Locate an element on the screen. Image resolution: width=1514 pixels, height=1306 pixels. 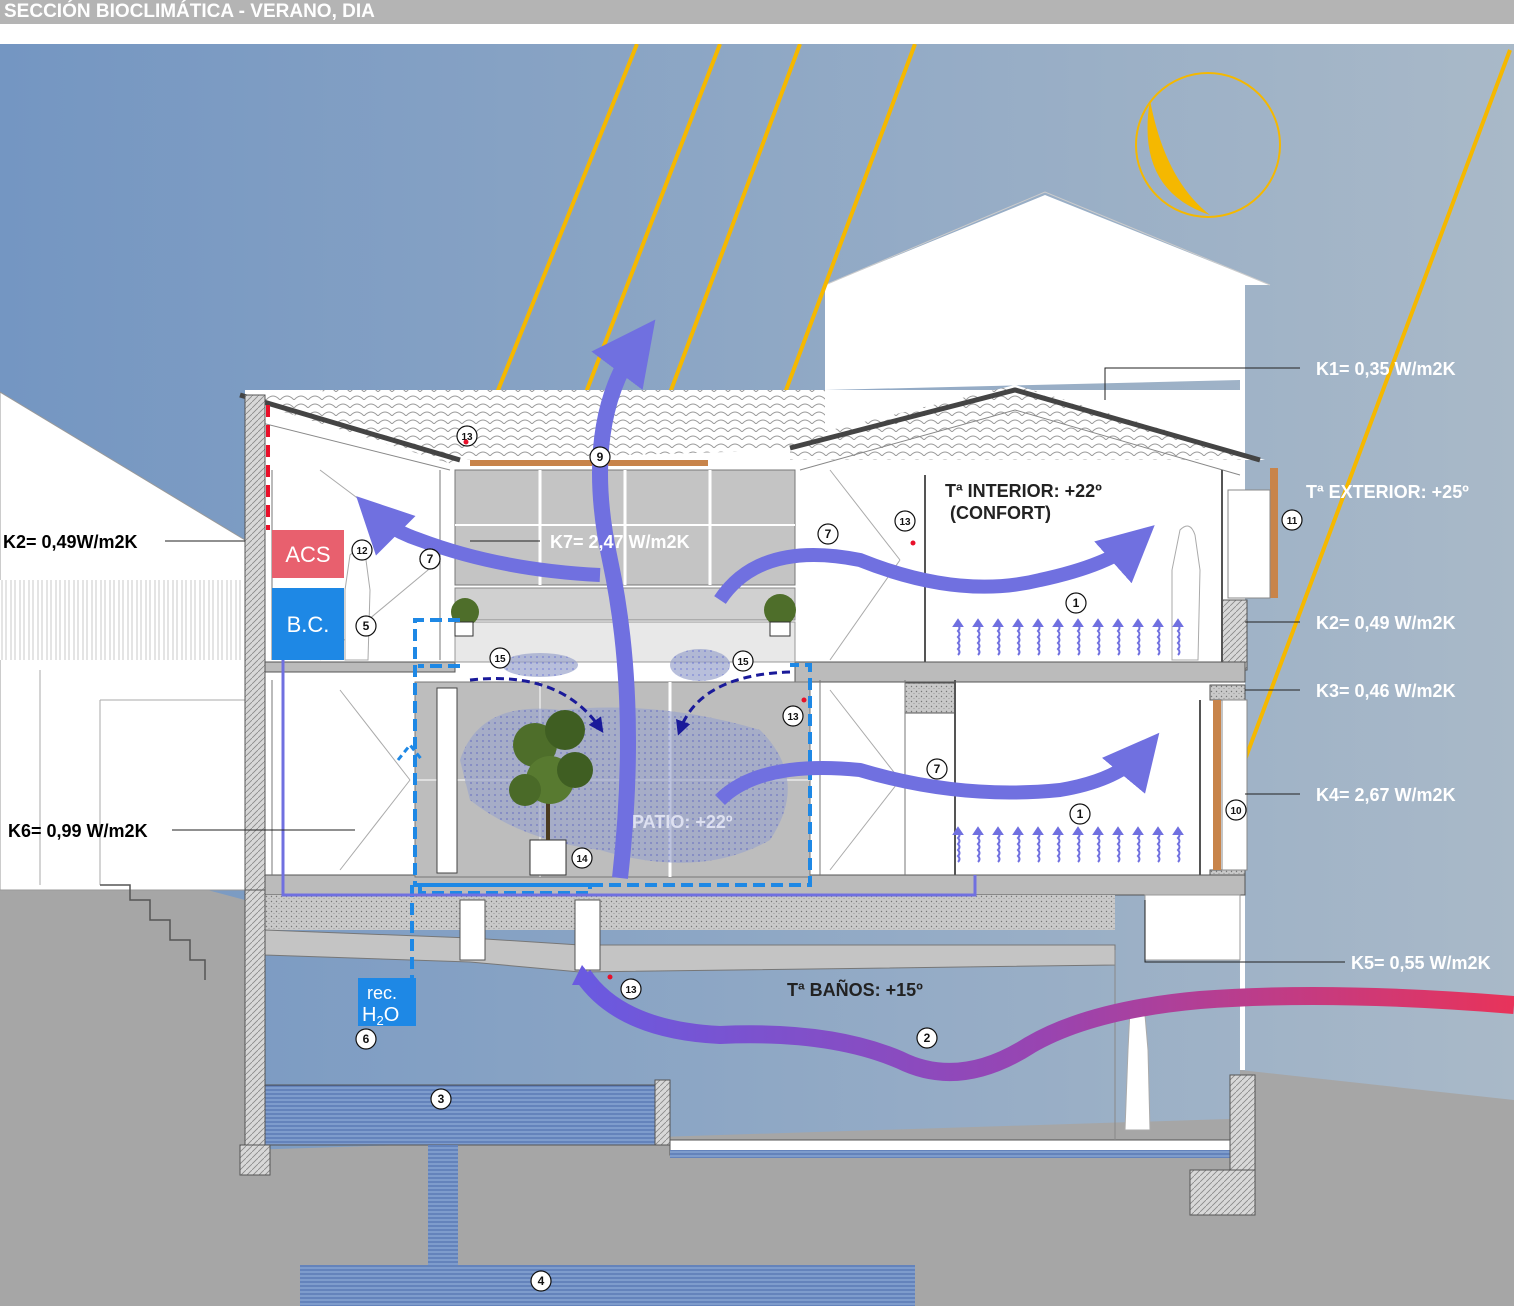
svg-text: 10 is located at coordinates (1236, 811).